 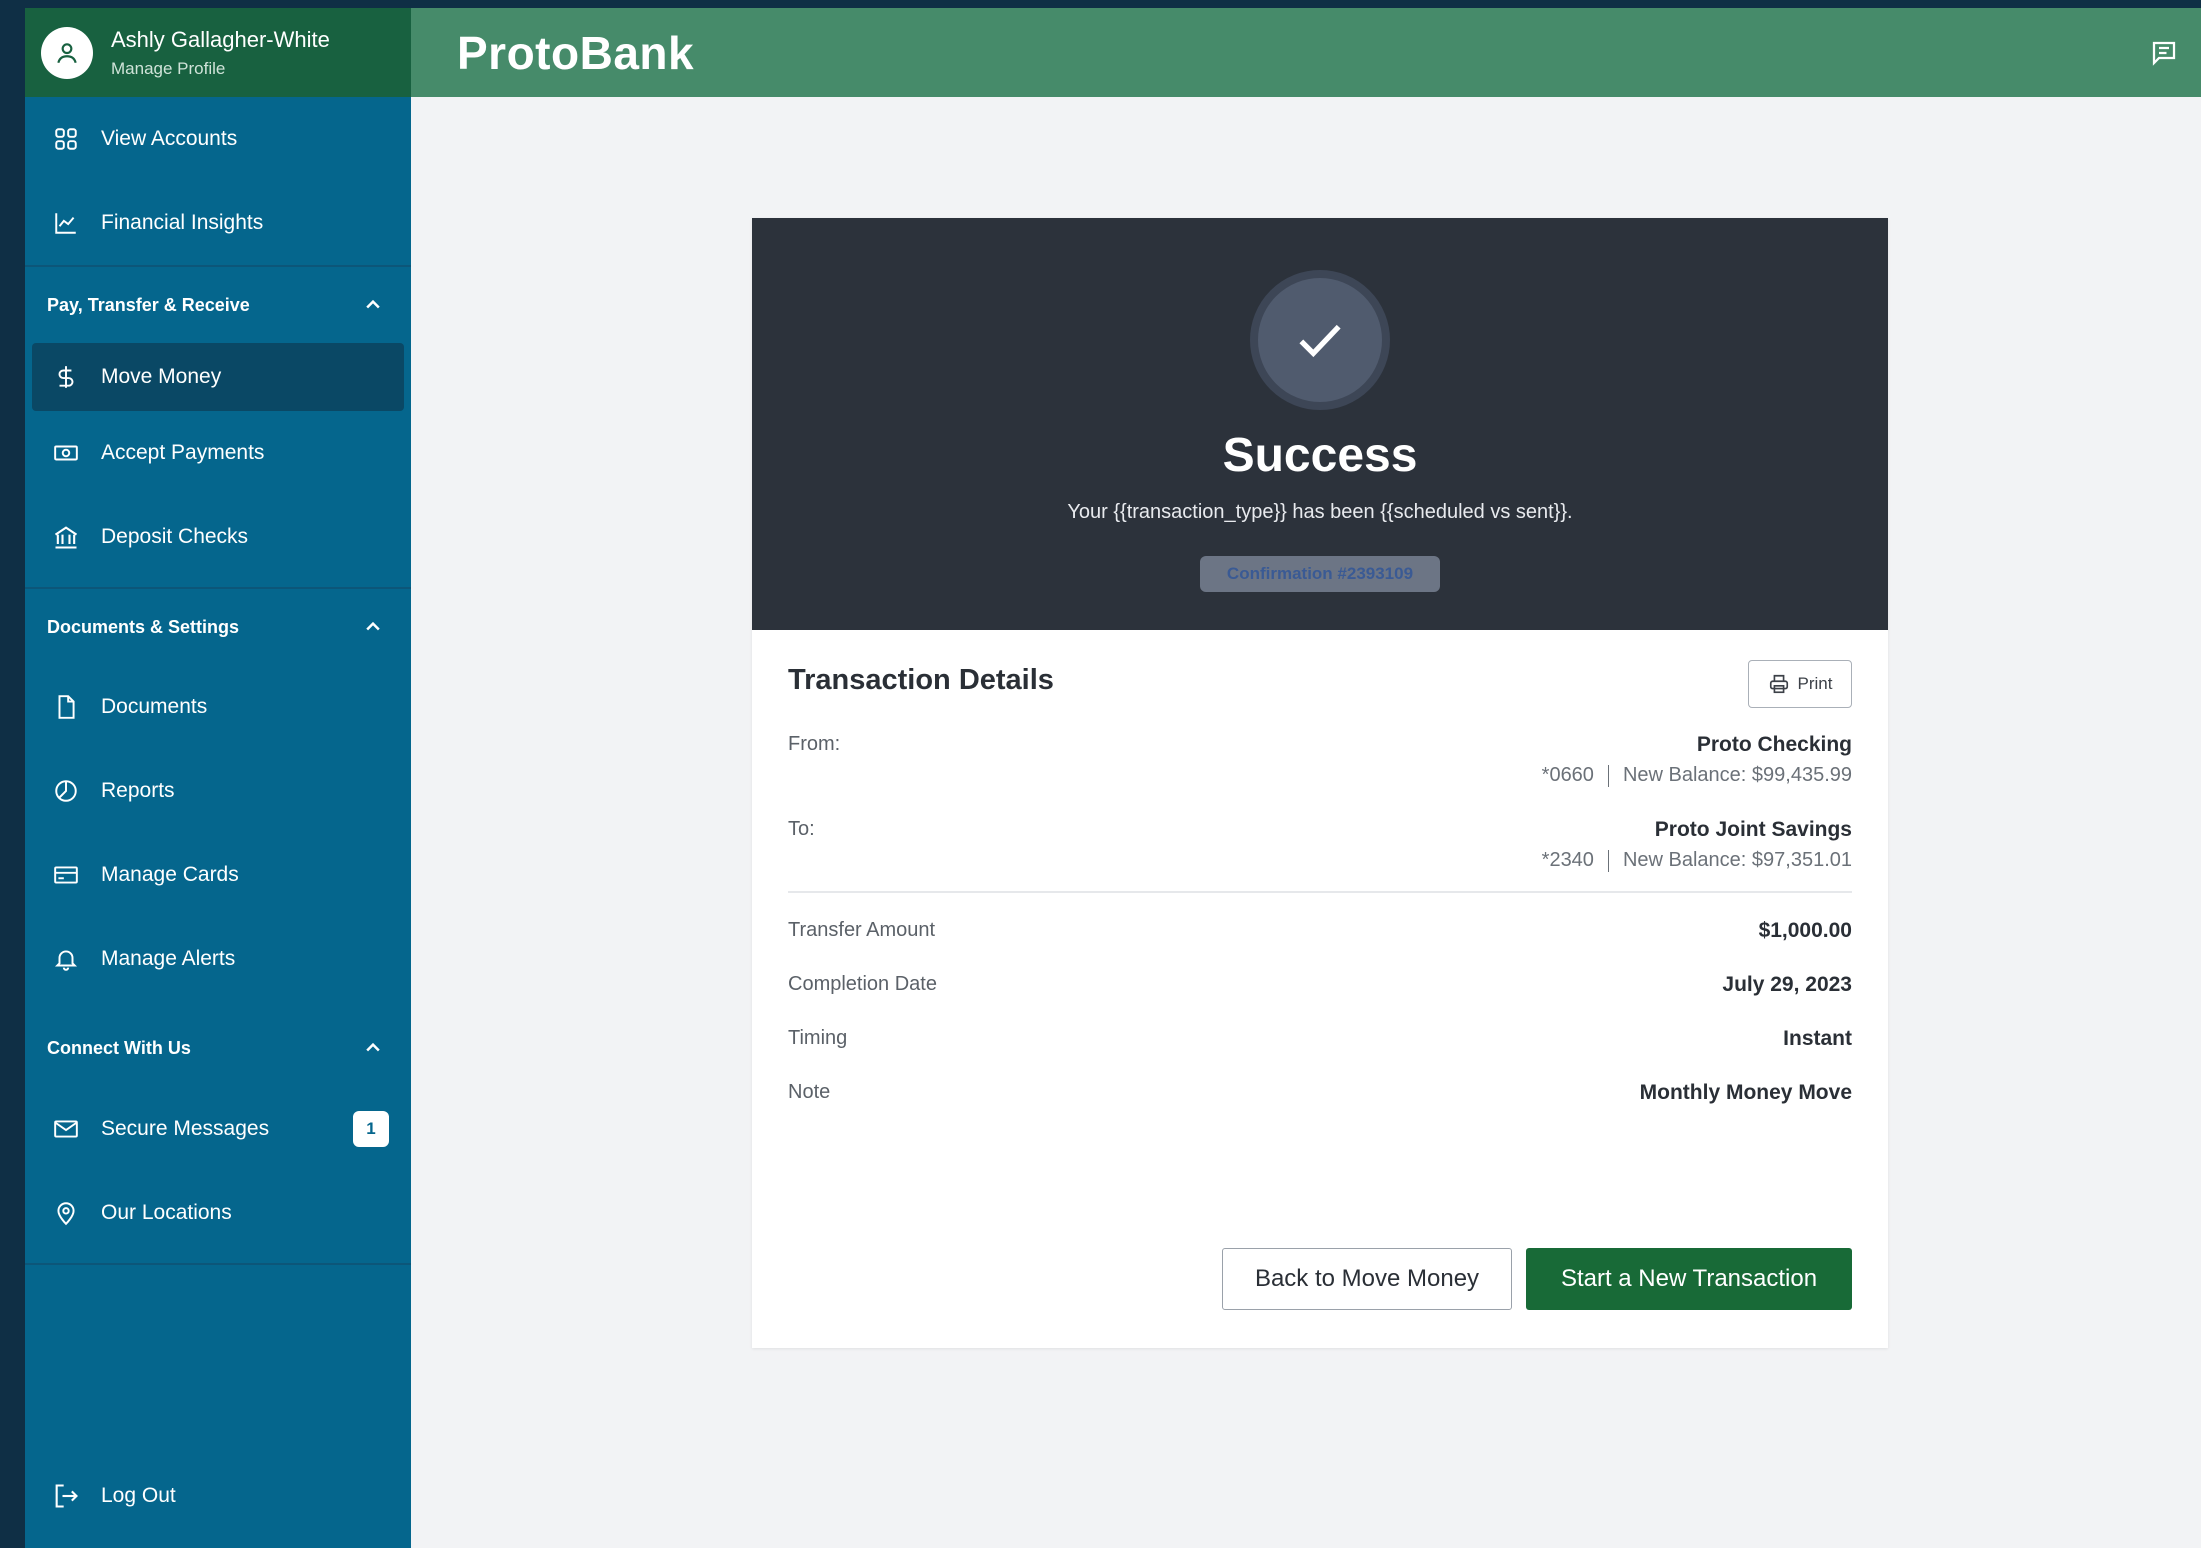 I want to click on sidebar-item-documents: Documents, so click(x=218, y=707).